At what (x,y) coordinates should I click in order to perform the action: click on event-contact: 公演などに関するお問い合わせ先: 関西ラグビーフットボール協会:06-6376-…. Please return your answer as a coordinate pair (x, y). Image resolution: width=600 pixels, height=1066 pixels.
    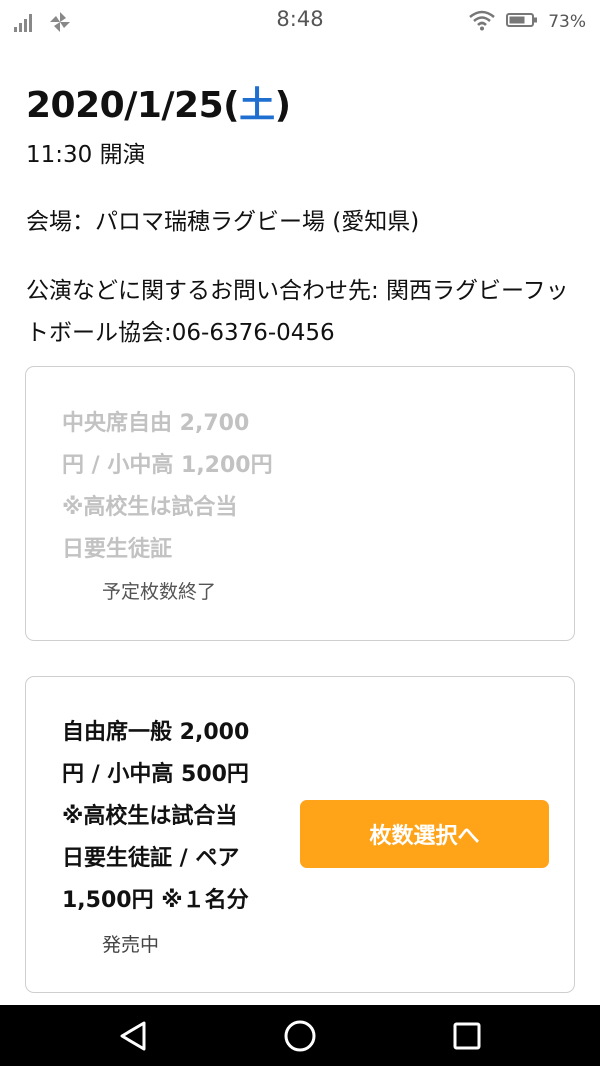
    Looking at the image, I should click on (297, 312).